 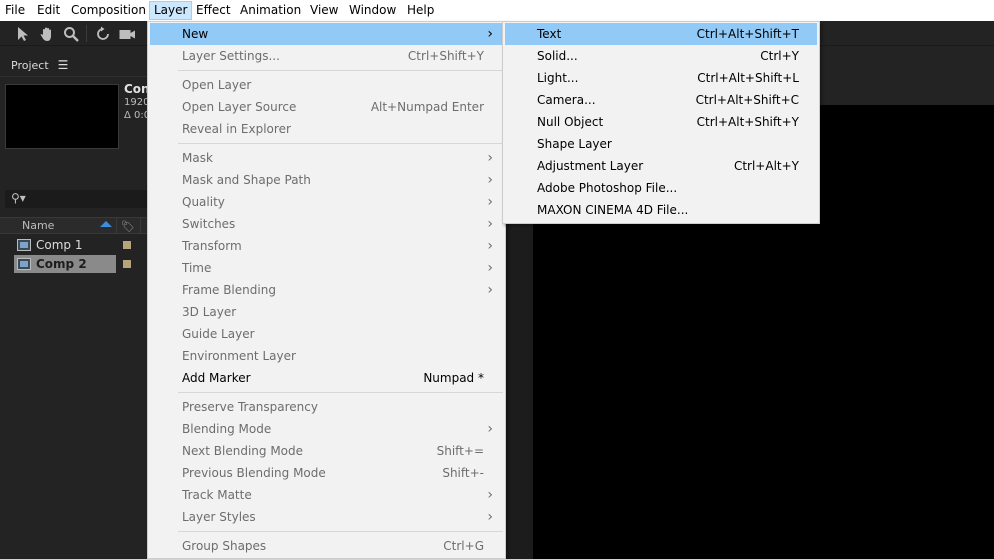 What do you see at coordinates (661, 166) in the screenshot?
I see `new-item-adjustment-layer: Adjustment Layer Ctrl+Alt+Y` at bounding box center [661, 166].